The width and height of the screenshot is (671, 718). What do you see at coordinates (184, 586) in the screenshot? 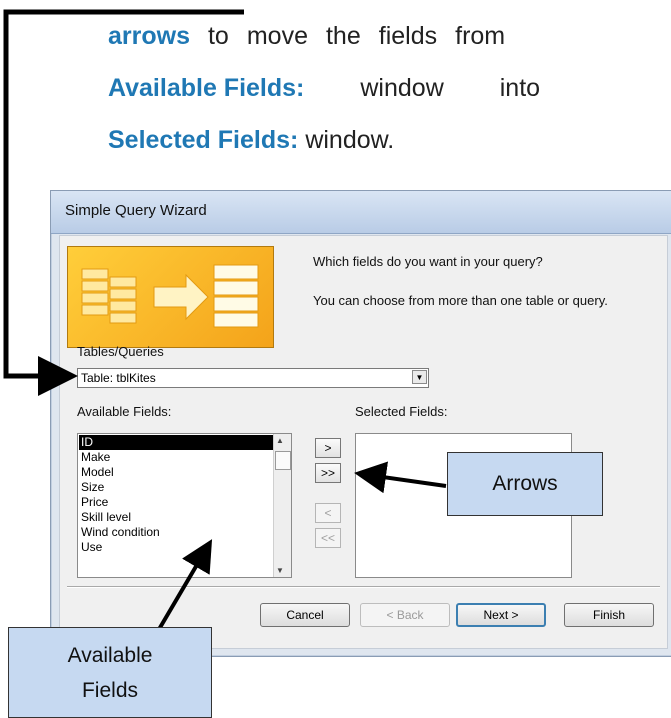
I see `available-callout-pointer` at bounding box center [184, 586].